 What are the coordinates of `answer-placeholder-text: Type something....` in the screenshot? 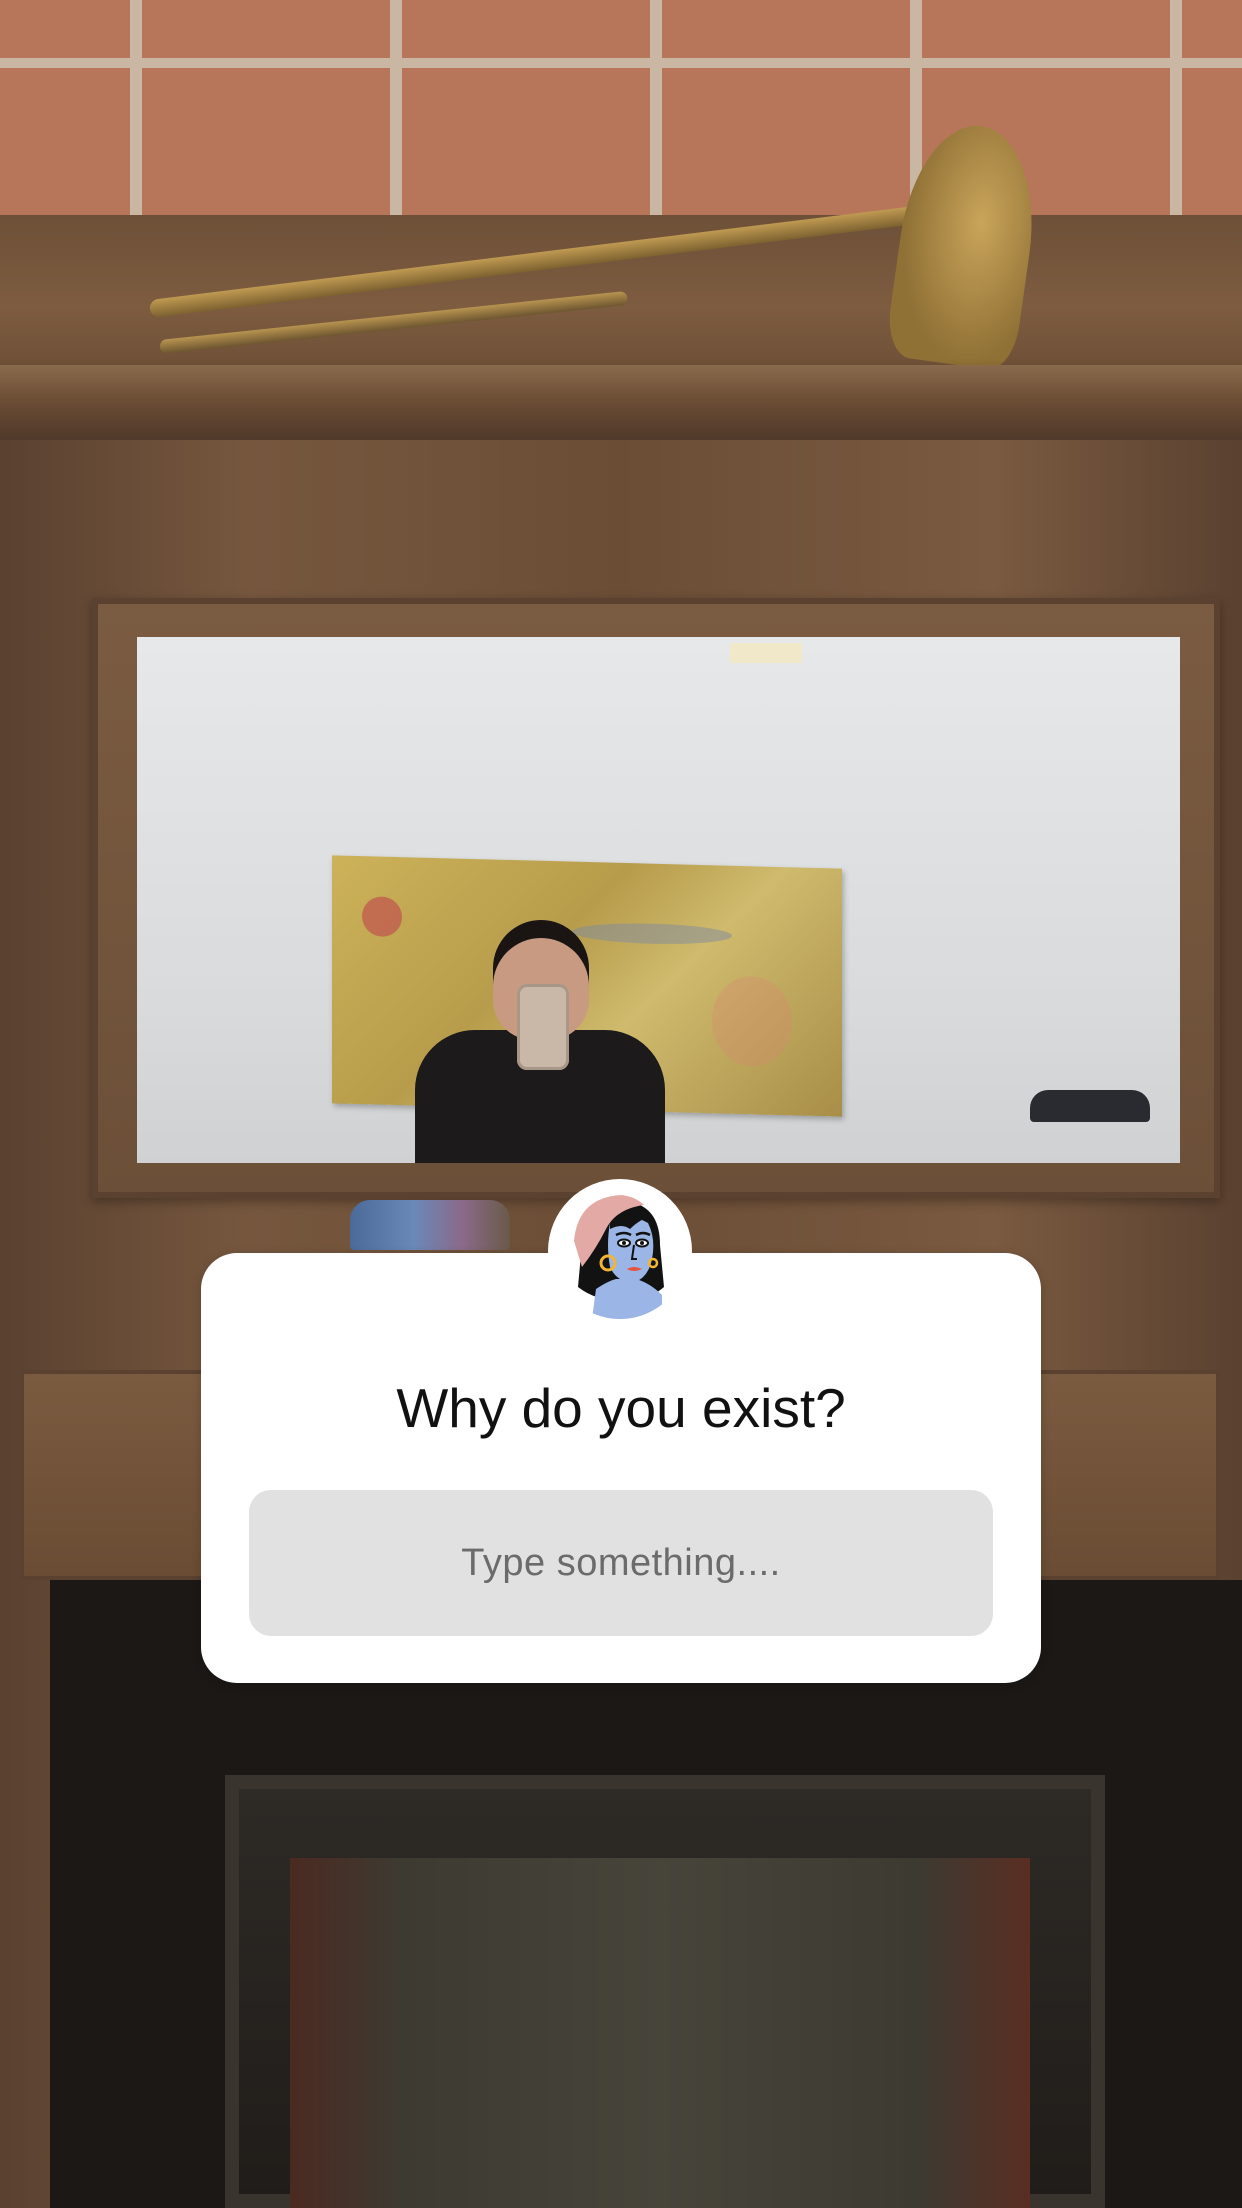 It's located at (621, 1562).